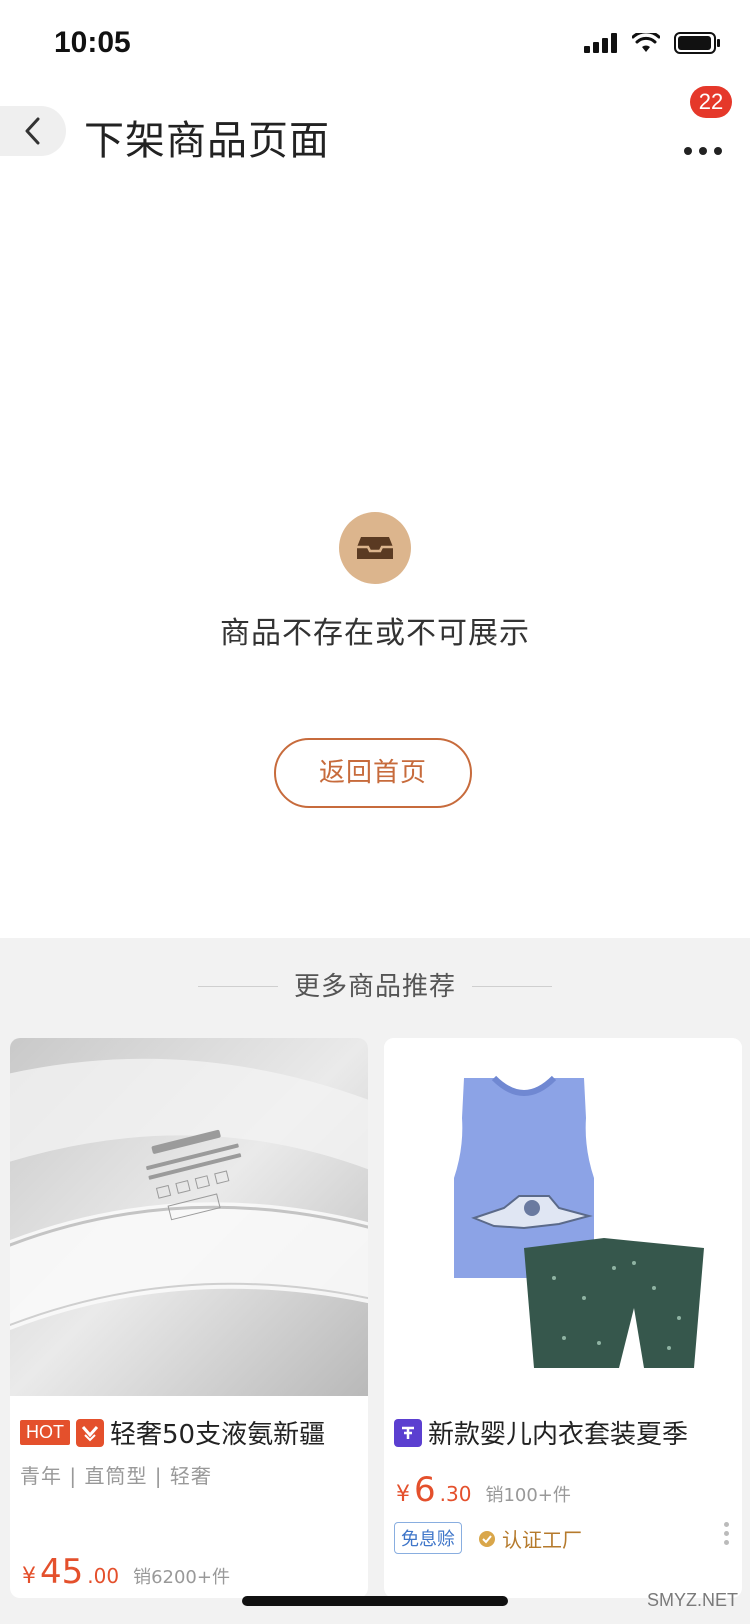 The height and width of the screenshot is (1624, 750). I want to click on product-image-tshirt, so click(189, 1217).